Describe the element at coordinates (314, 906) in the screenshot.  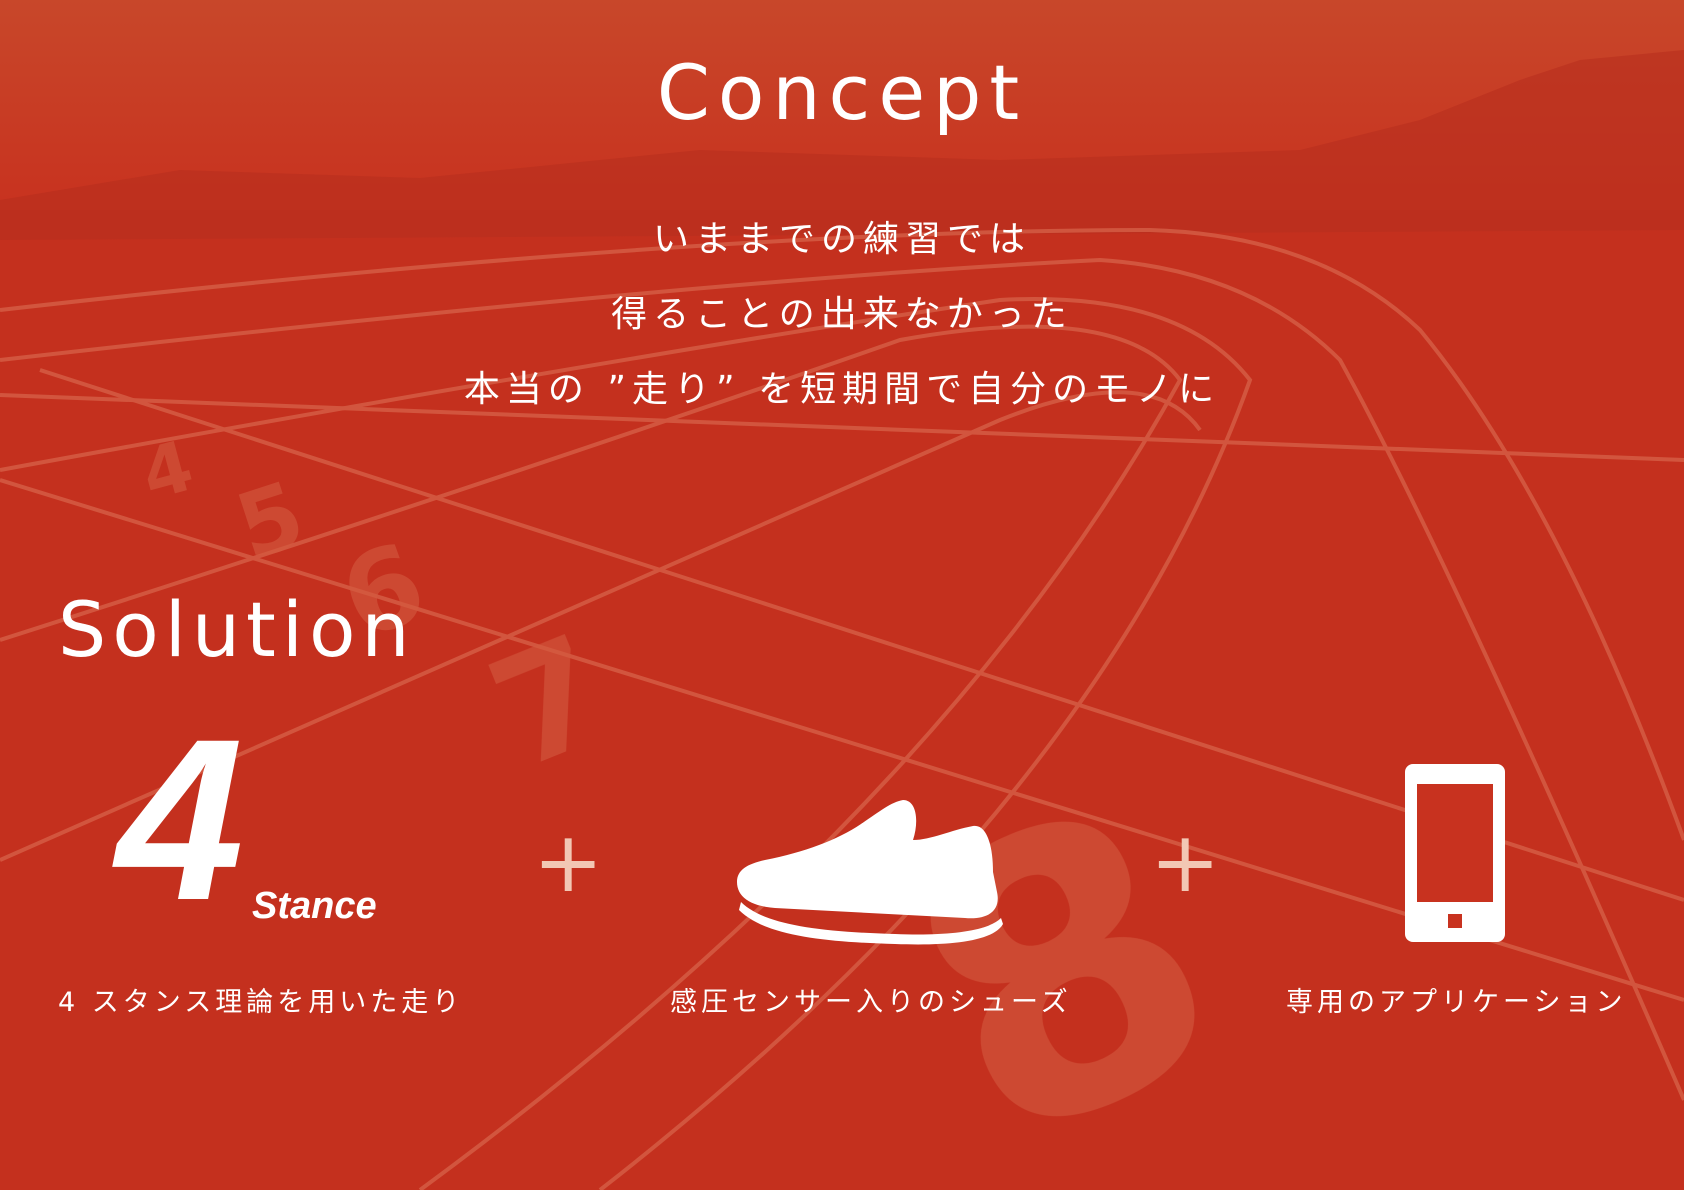
I see `four-stance-word: Stance` at that location.